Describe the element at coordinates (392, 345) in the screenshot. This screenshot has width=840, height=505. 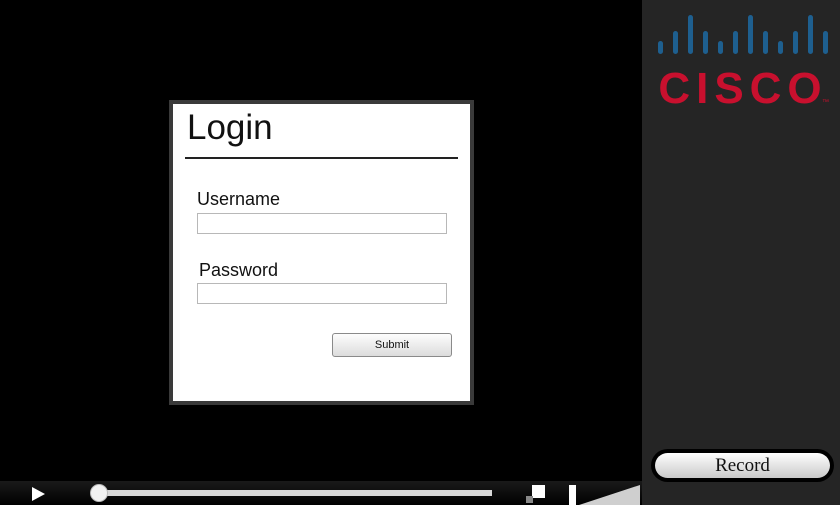
I see `submit-button: Submit` at that location.